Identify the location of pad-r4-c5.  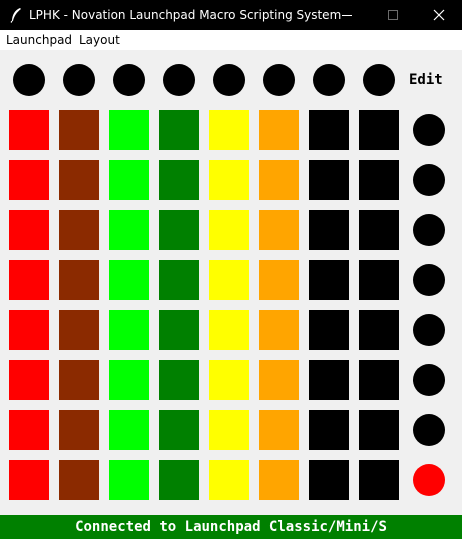
(229, 280).